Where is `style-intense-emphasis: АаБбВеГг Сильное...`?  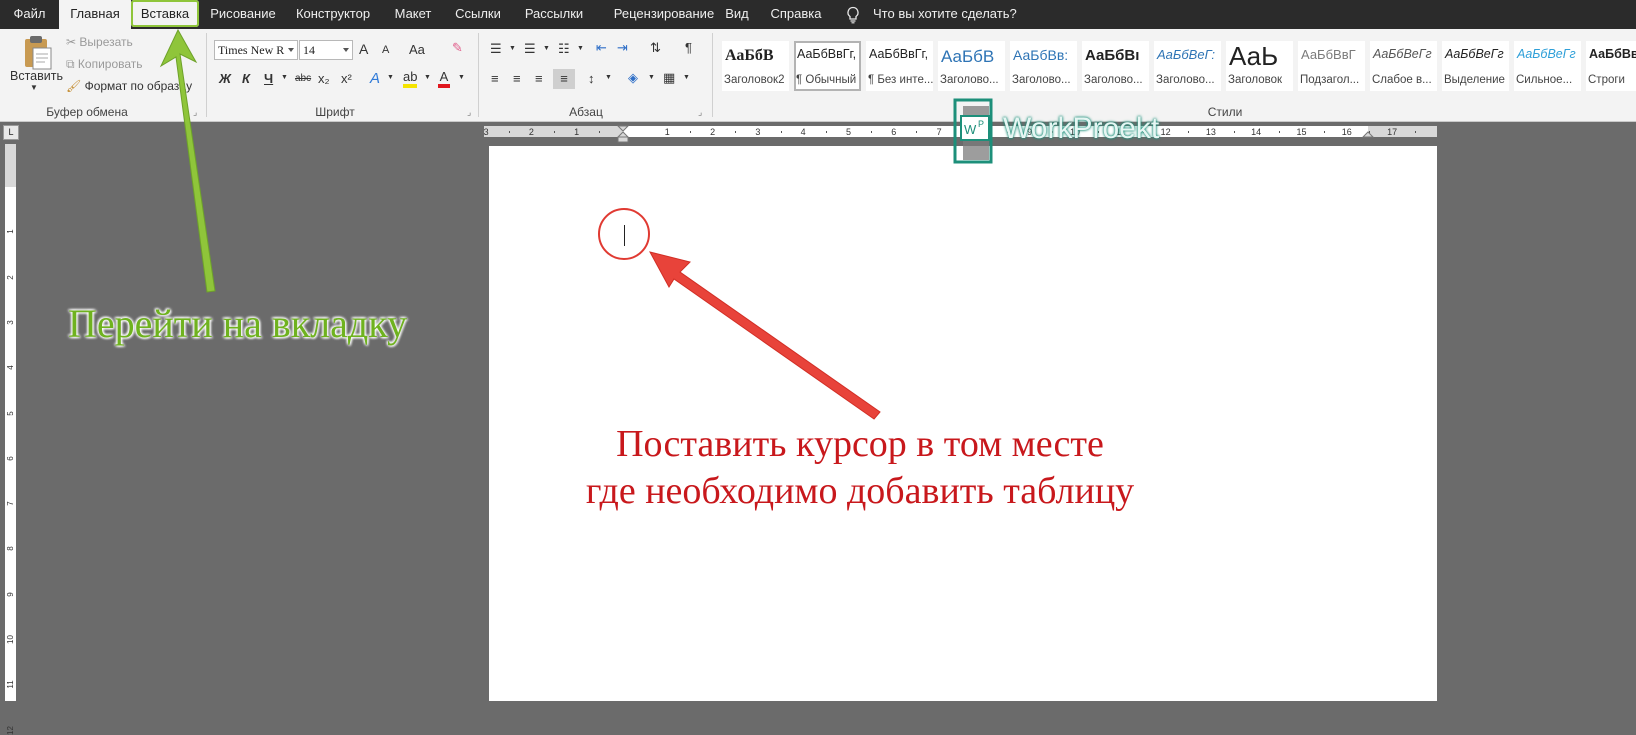
style-intense-emphasis: АаБбВеГг Сильное... is located at coordinates (1547, 66).